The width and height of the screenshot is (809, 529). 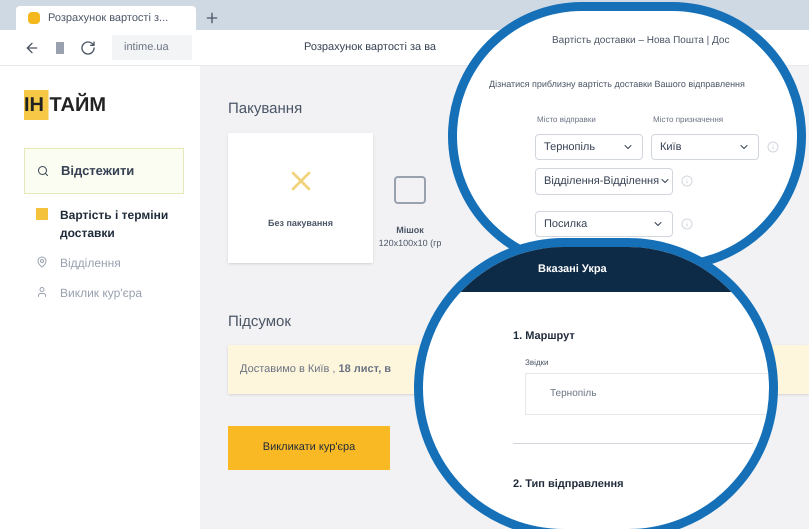 What do you see at coordinates (410, 243) in the screenshot?
I see `option-detail: 120х100х10 (гр` at bounding box center [410, 243].